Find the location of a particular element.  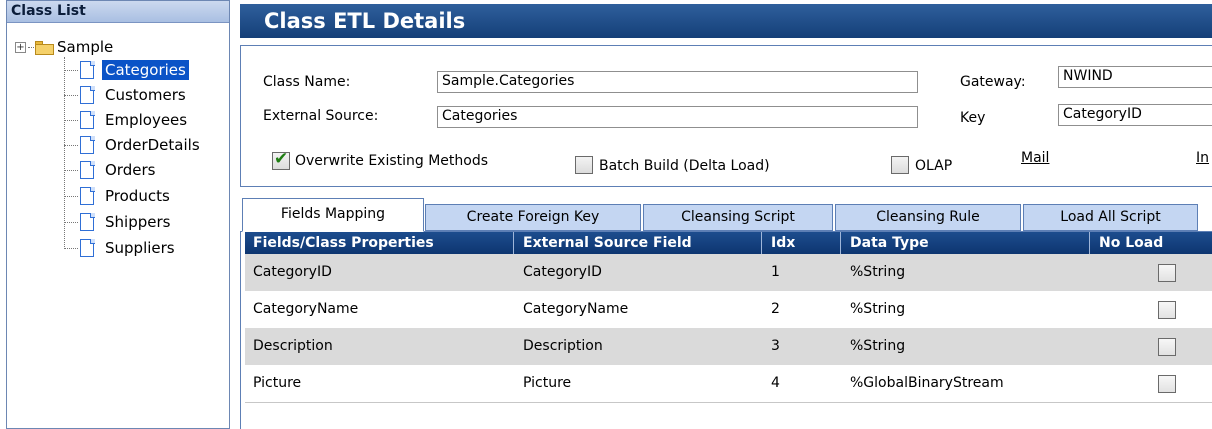

overwrite-methods-checkbox: ✔ is located at coordinates (281, 159).